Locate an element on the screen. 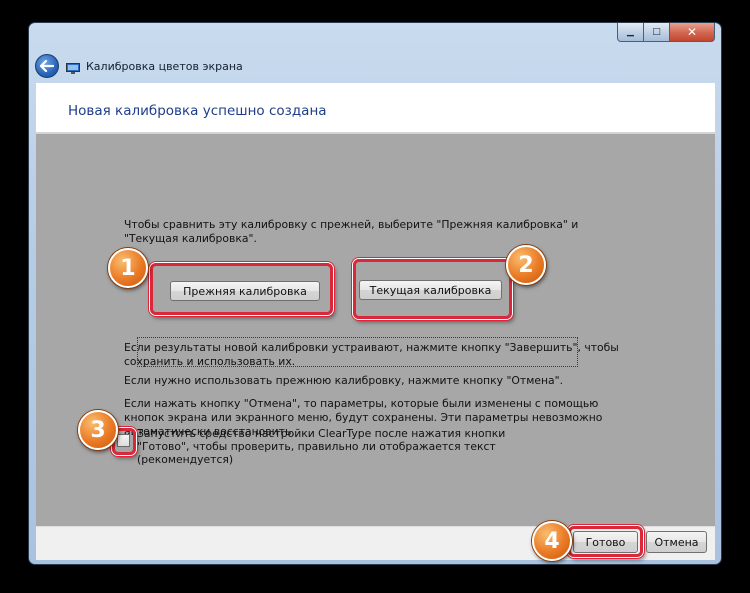 The image size is (750, 593). back-arrow-icon is located at coordinates (47, 66).